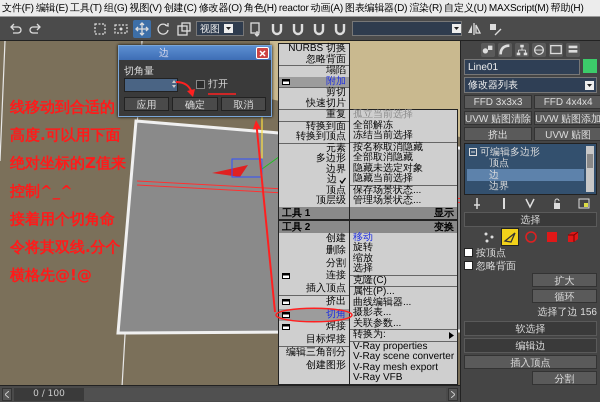 This screenshot has width=600, height=402. Describe the element at coordinates (314, 127) in the screenshot. I see `menu-item: 转换到面` at that location.